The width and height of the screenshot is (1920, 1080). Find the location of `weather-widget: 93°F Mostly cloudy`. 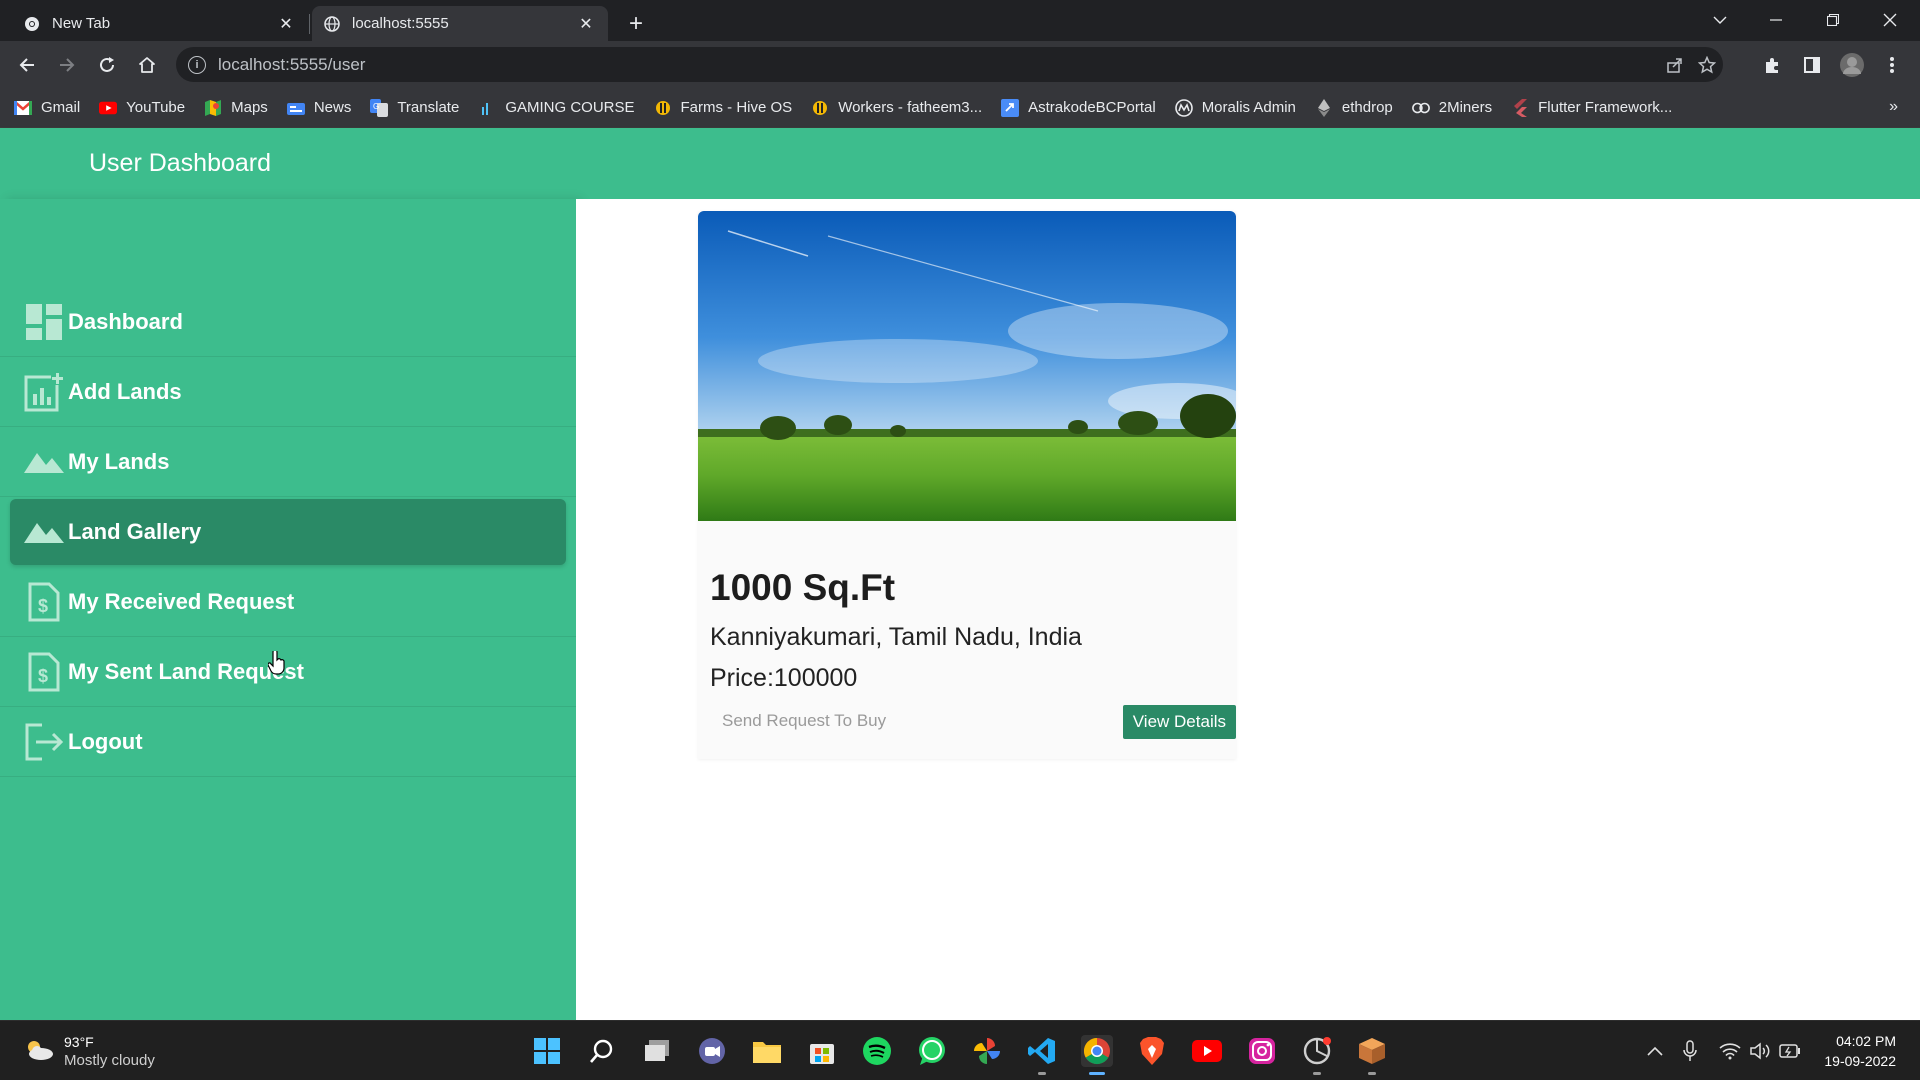

weather-widget: 93°F Mostly cloudy is located at coordinates (89, 1052).